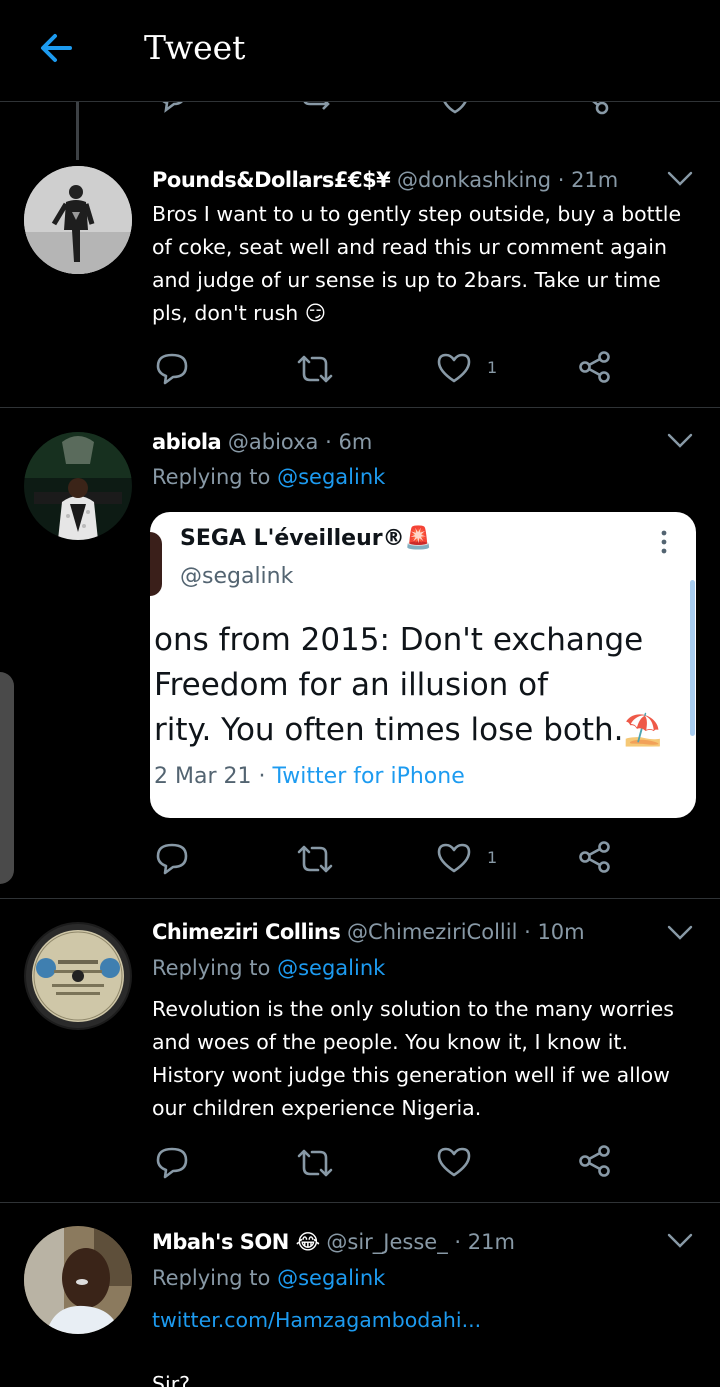  What do you see at coordinates (7, 778) in the screenshot?
I see `edge-panel-handle` at bounding box center [7, 778].